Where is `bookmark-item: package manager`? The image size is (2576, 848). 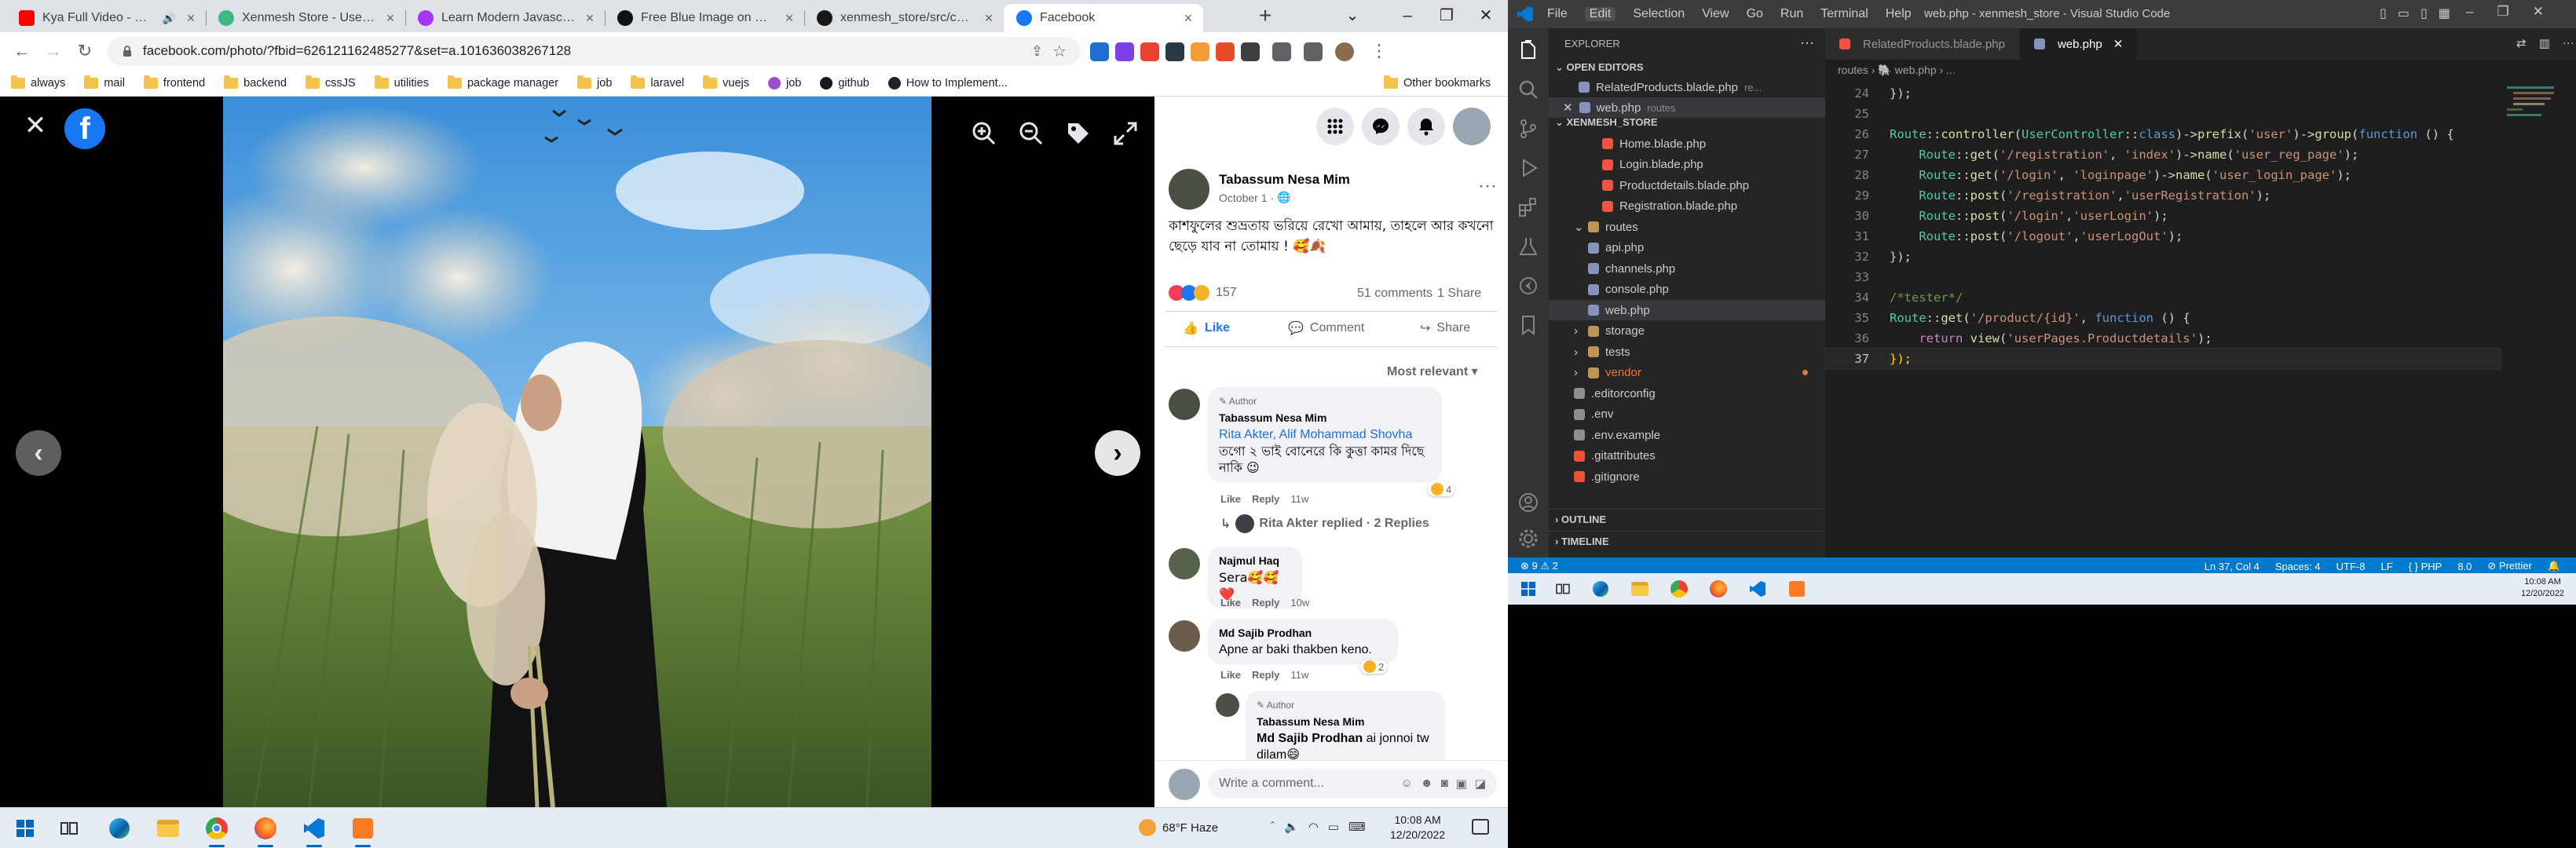 bookmark-item: package manager is located at coordinates (502, 83).